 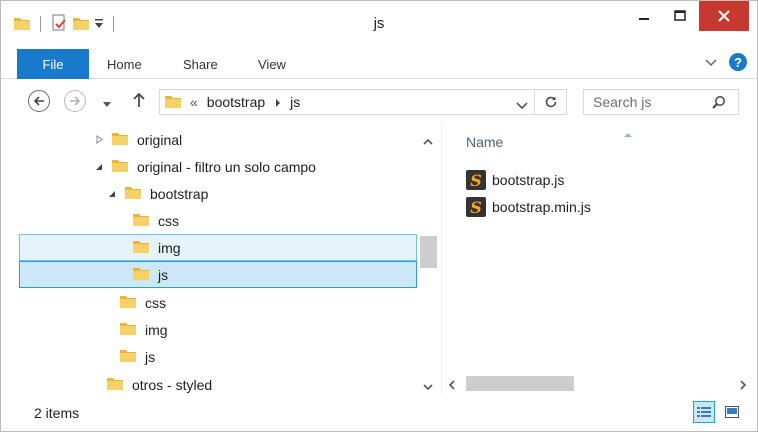 I want to click on tab-file: File, so click(x=53, y=64).